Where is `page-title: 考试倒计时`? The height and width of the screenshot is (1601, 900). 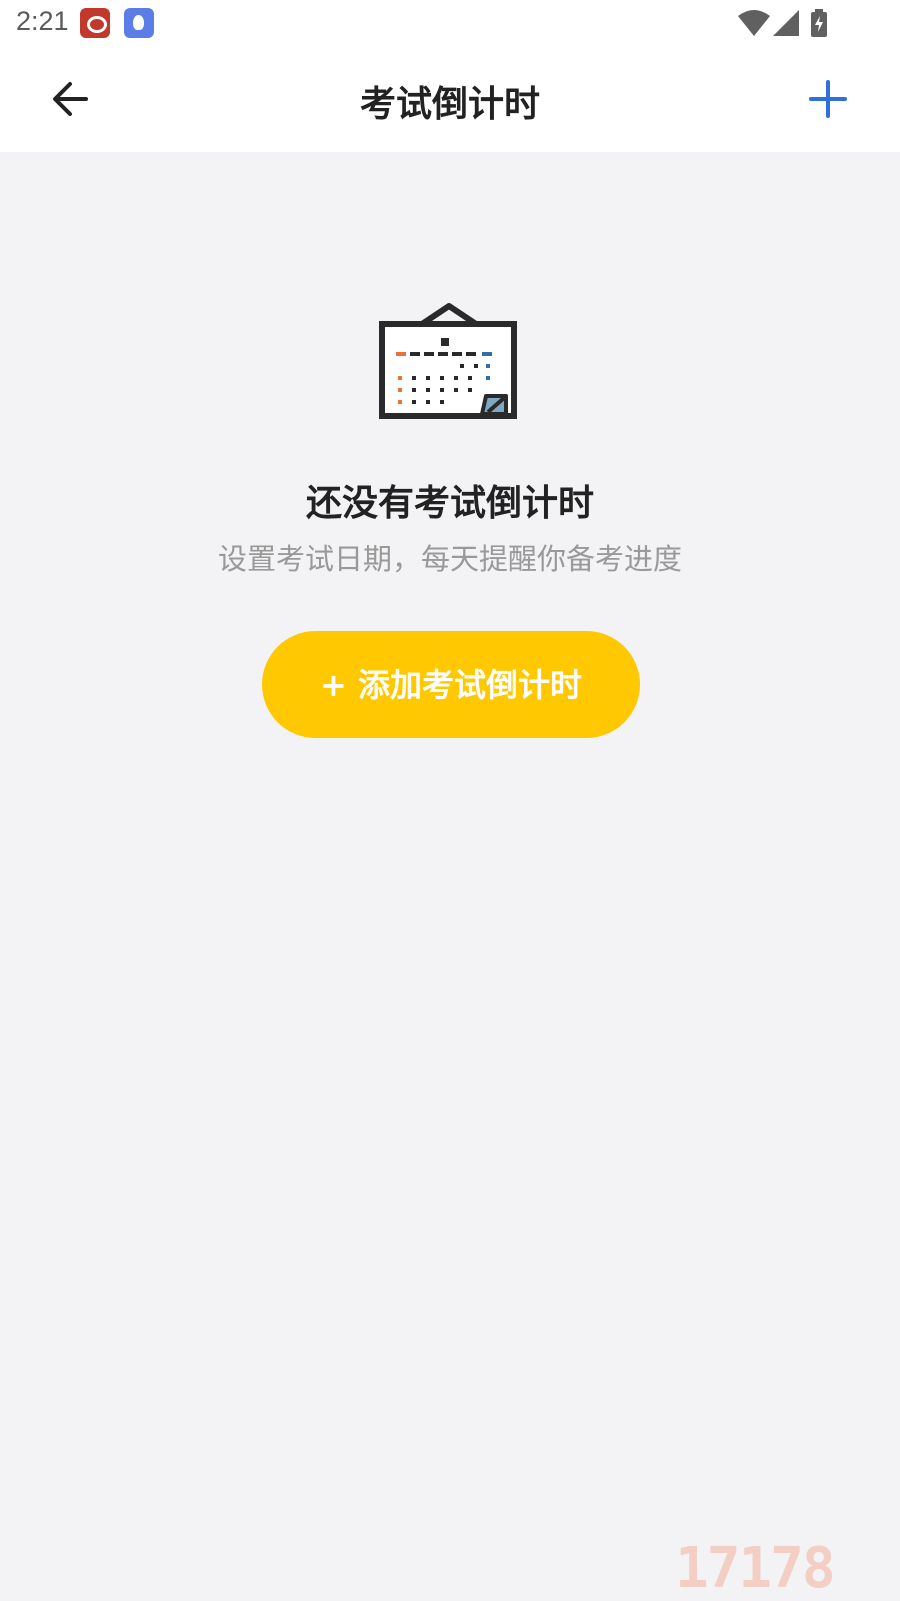 page-title: 考试倒计时 is located at coordinates (449, 104).